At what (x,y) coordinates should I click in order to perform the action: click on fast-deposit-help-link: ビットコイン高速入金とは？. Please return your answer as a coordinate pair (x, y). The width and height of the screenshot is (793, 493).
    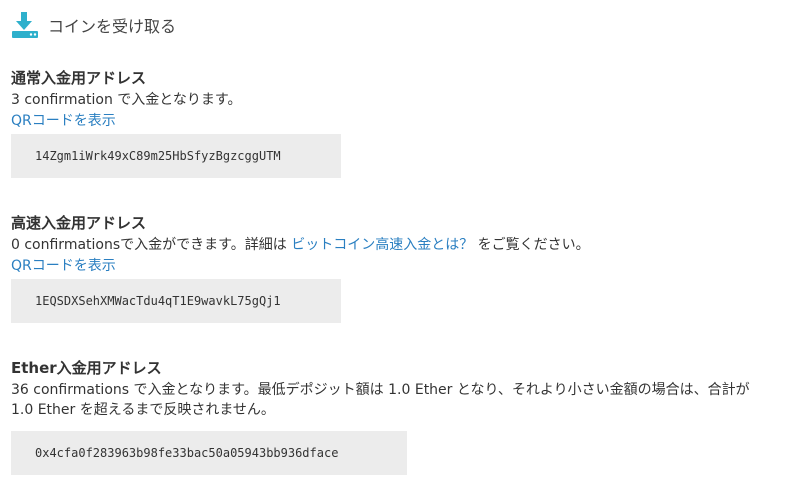
    Looking at the image, I should click on (382, 245).